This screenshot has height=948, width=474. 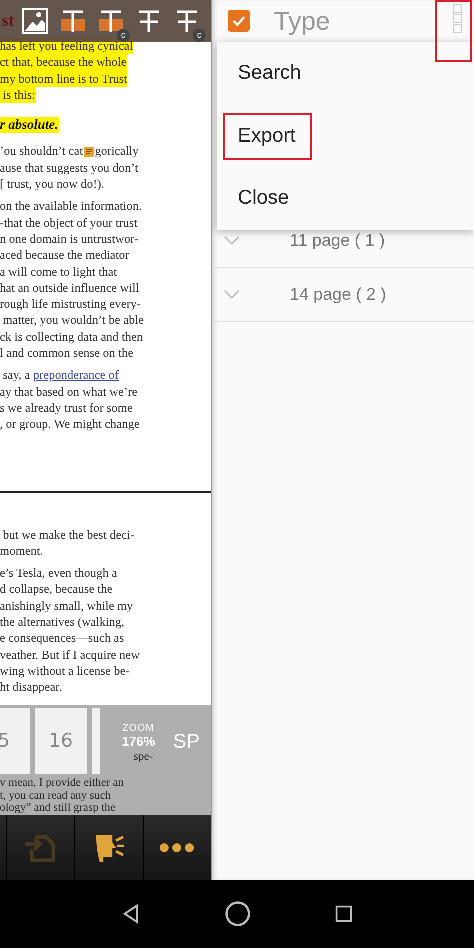 I want to click on annotation-box: Export, so click(x=267, y=136).